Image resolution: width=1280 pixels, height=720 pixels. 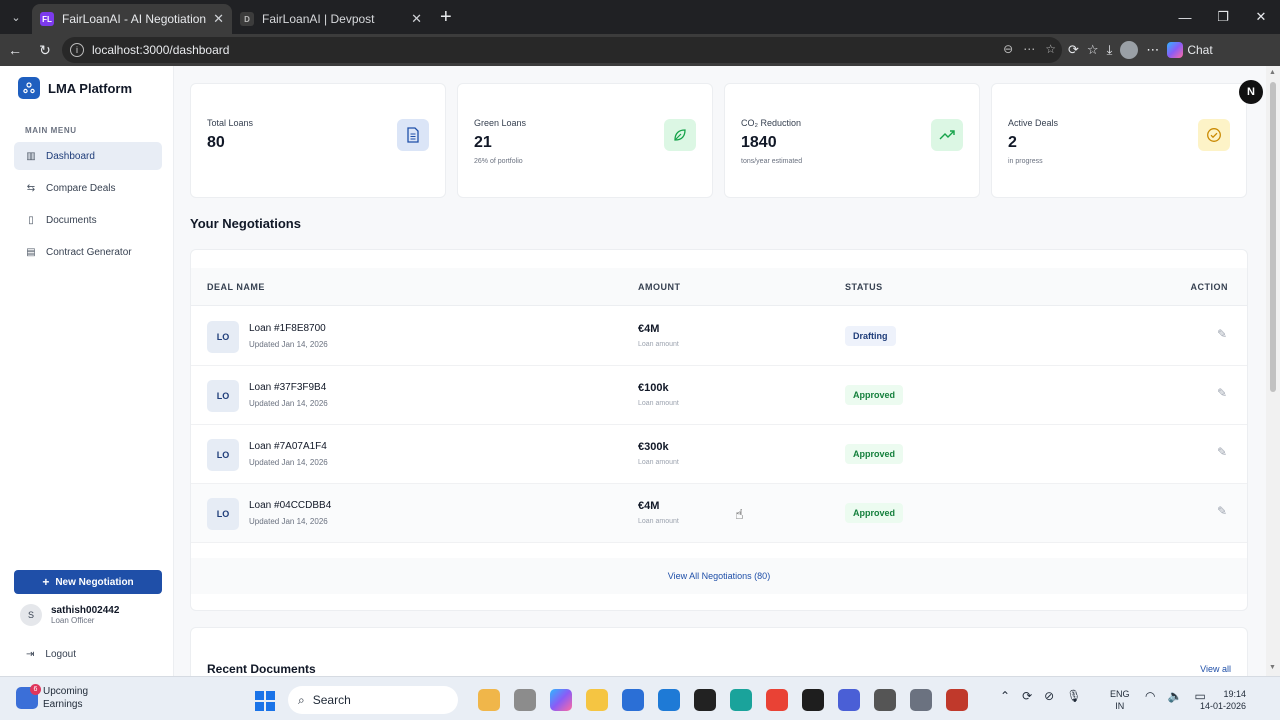 I want to click on stat-value: 2, so click(x=1012, y=142).